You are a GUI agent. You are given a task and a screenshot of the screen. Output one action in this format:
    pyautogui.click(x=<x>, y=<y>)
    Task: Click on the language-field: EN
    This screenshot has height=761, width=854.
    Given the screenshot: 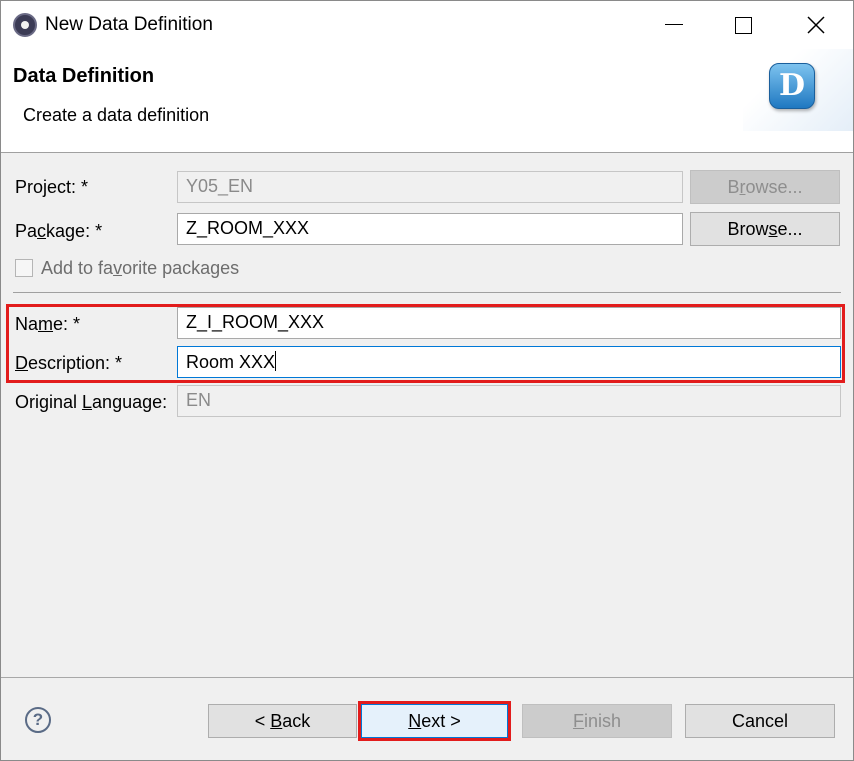 What is the action you would take?
    pyautogui.click(x=509, y=401)
    